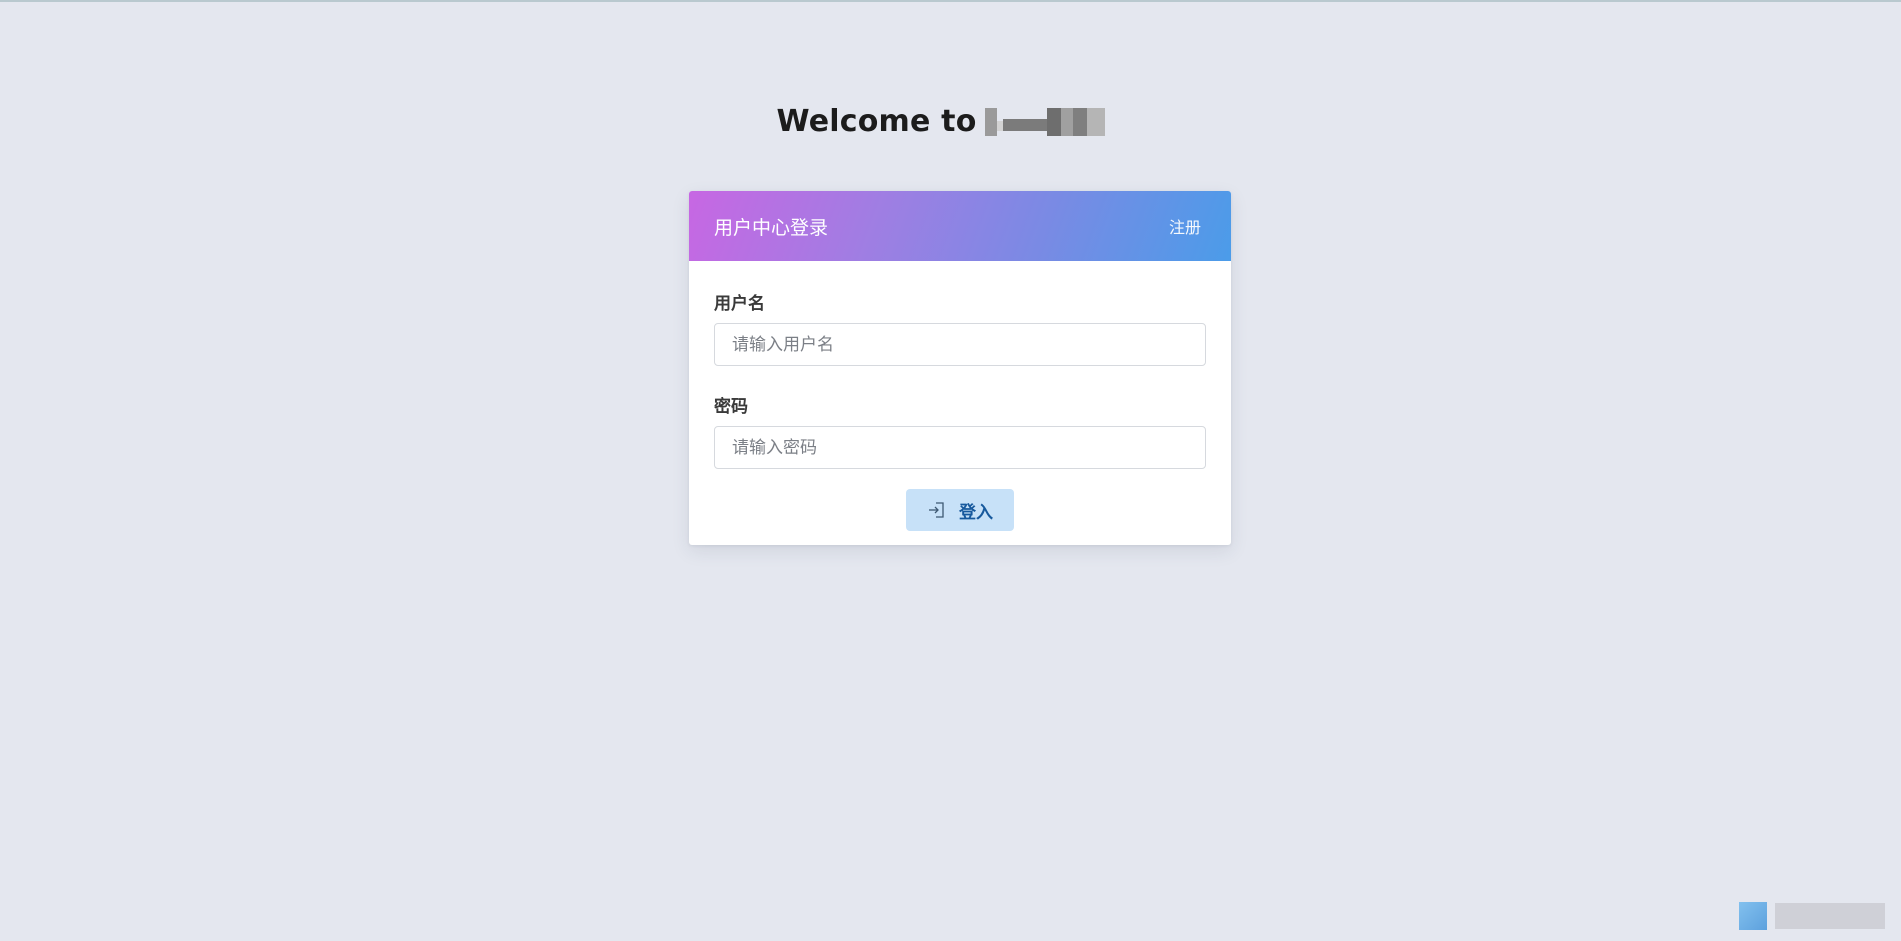  I want to click on form-actions: 登入, so click(960, 510).